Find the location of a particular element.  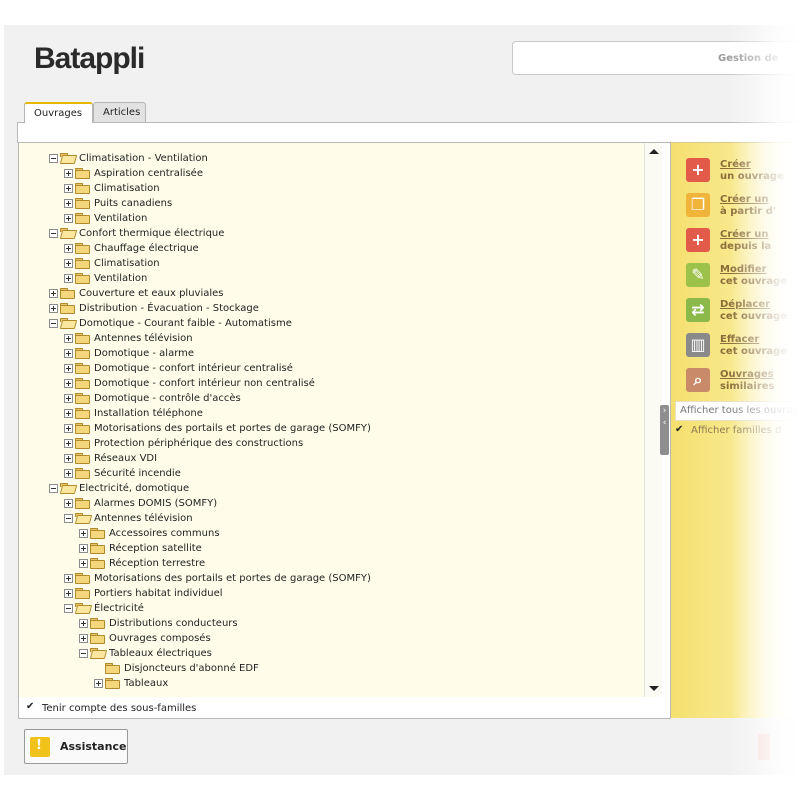

tree-row: Climatisation - Ventilation is located at coordinates (128, 158).